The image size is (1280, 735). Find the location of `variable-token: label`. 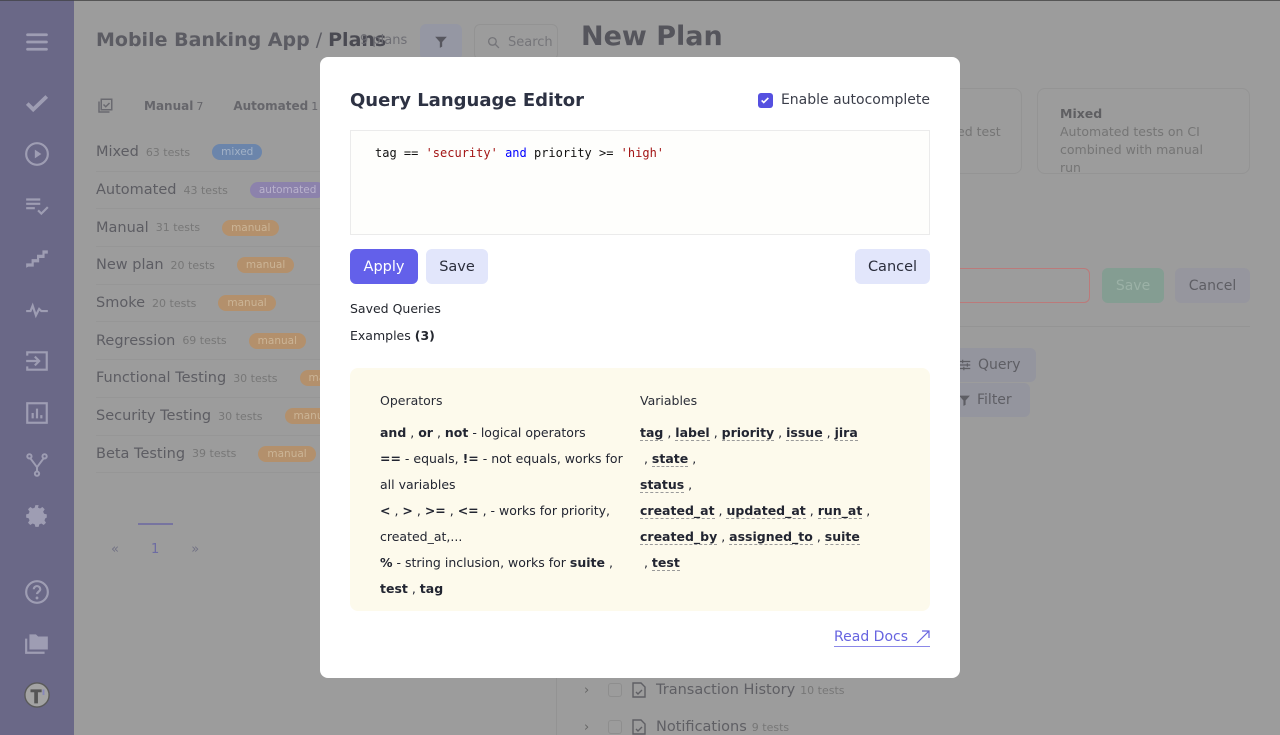

variable-token: label is located at coordinates (692, 433).